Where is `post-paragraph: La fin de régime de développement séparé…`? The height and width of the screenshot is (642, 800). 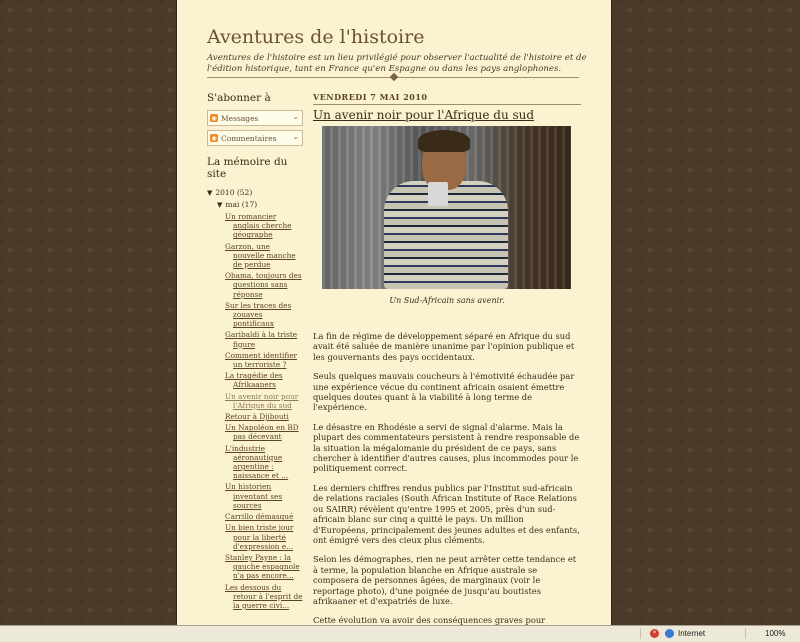 post-paragraph: La fin de régime de développement séparé… is located at coordinates (444, 346).